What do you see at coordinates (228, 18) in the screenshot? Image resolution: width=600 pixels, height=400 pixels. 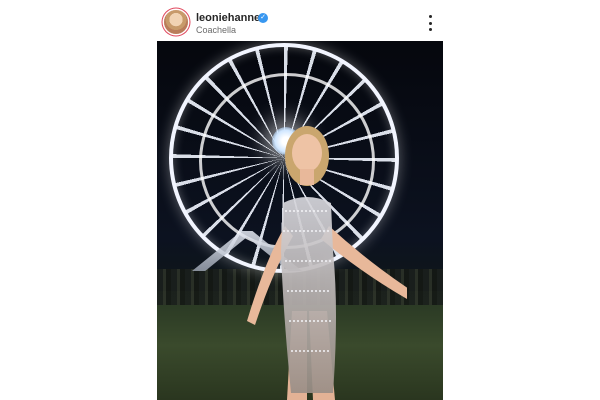 I see `username: leoniehanne` at bounding box center [228, 18].